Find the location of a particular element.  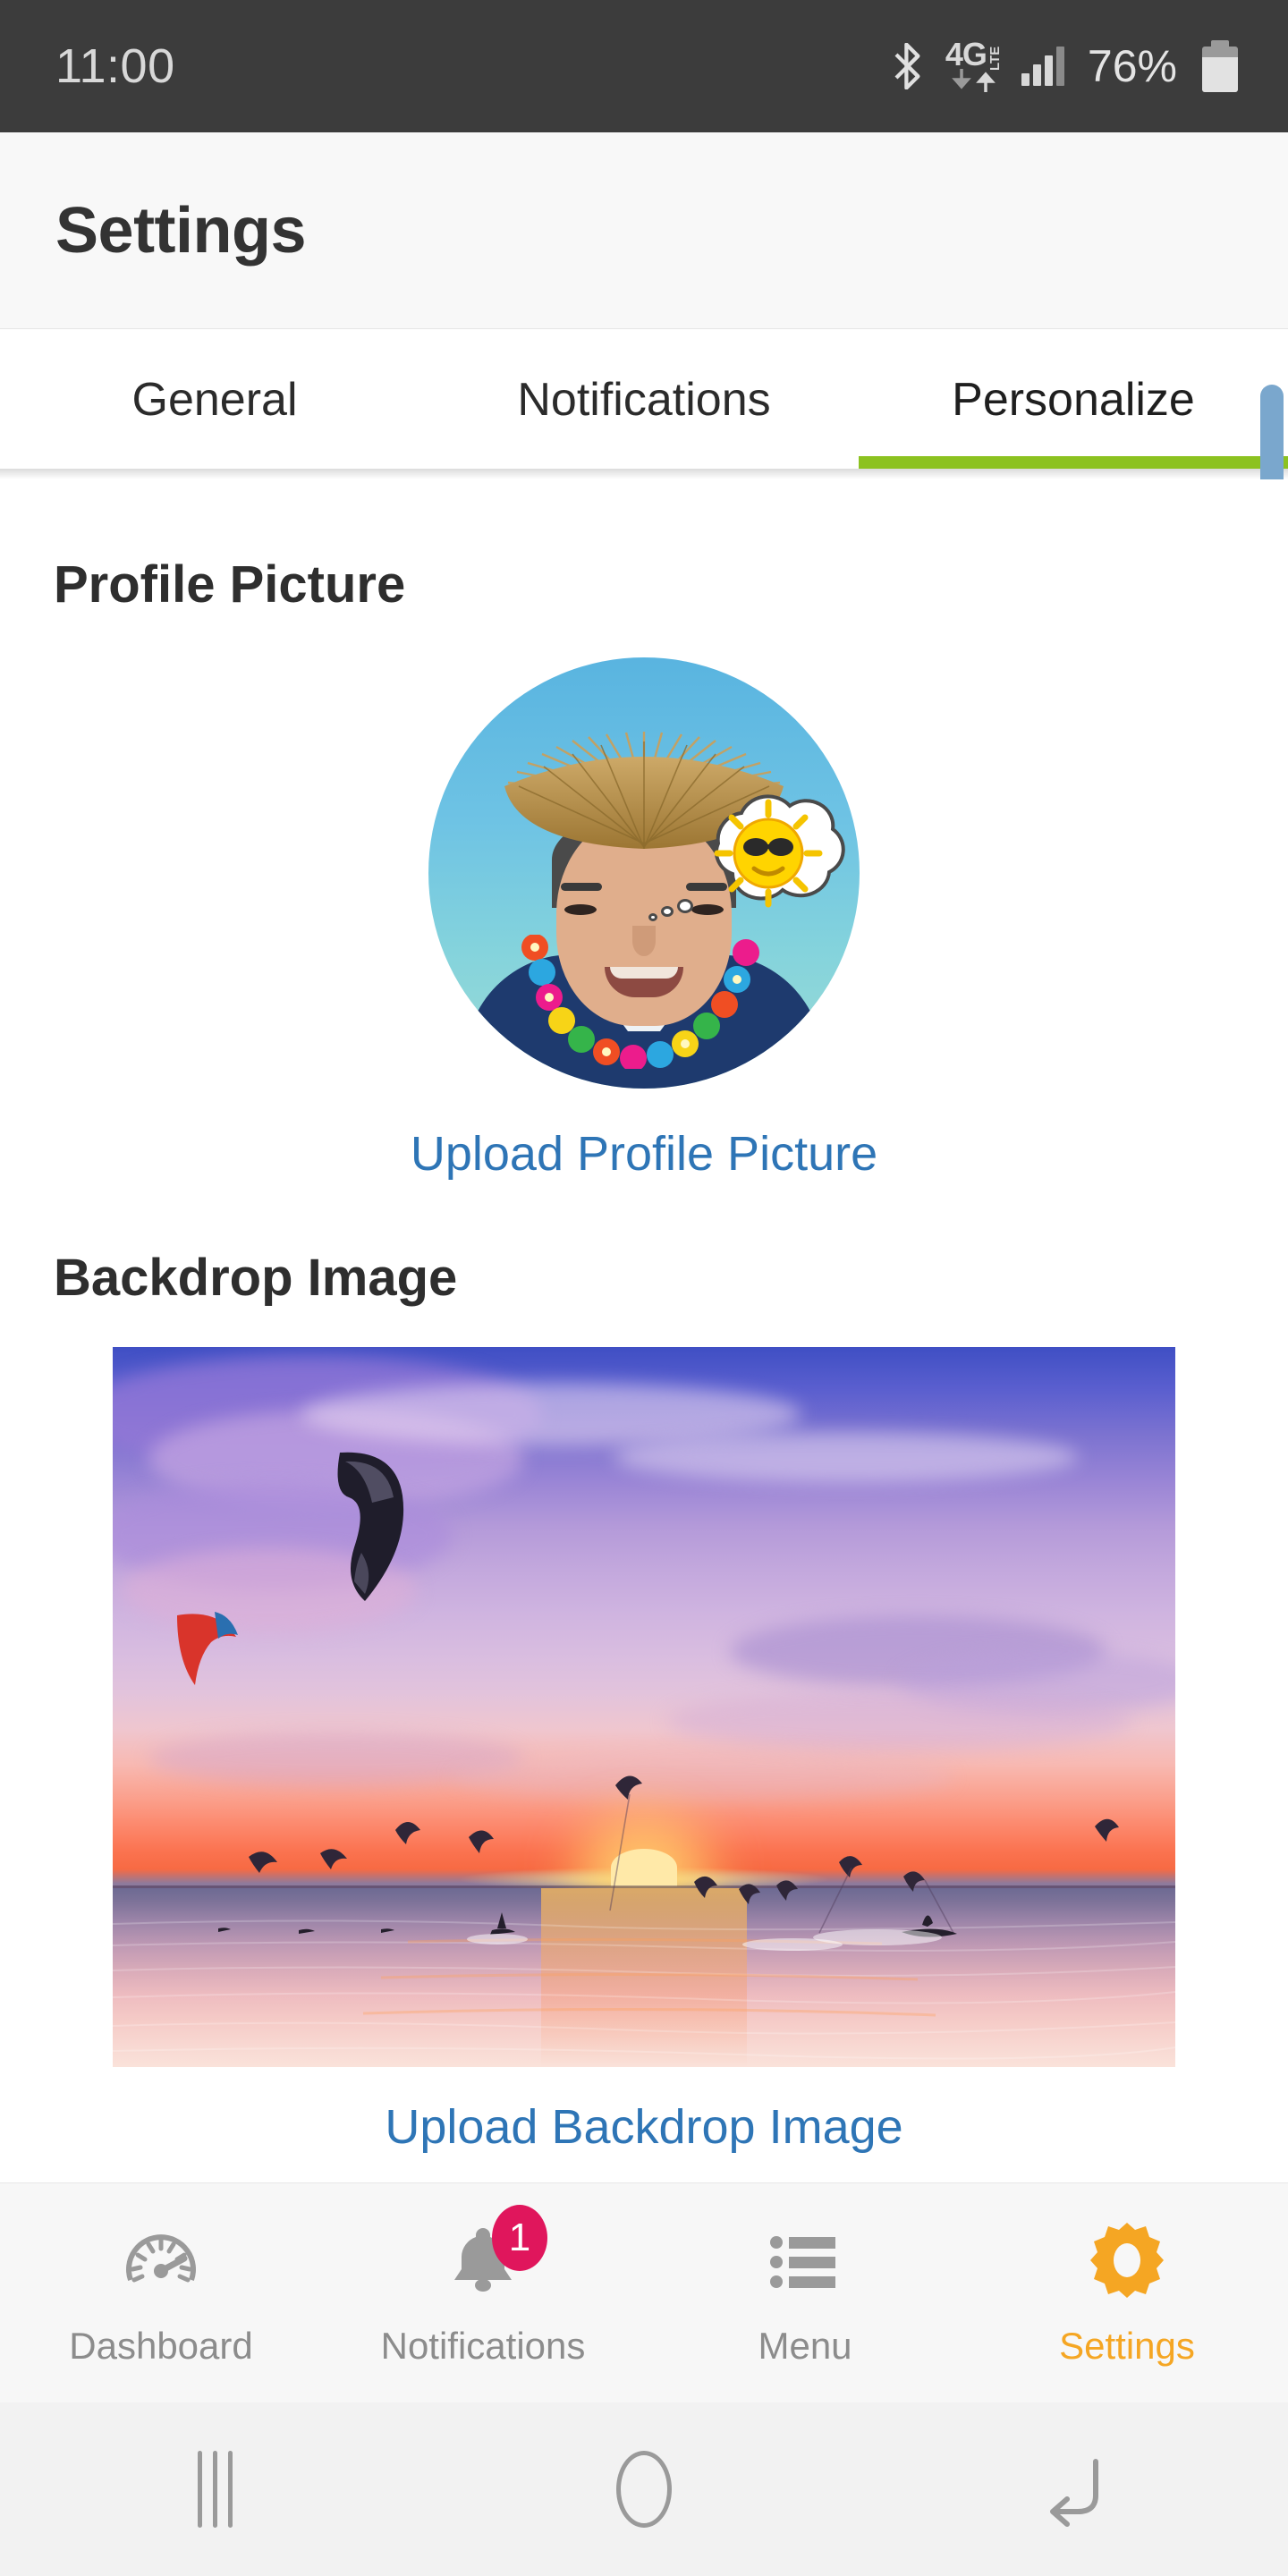

avatar-eye-left is located at coordinates (580, 909).